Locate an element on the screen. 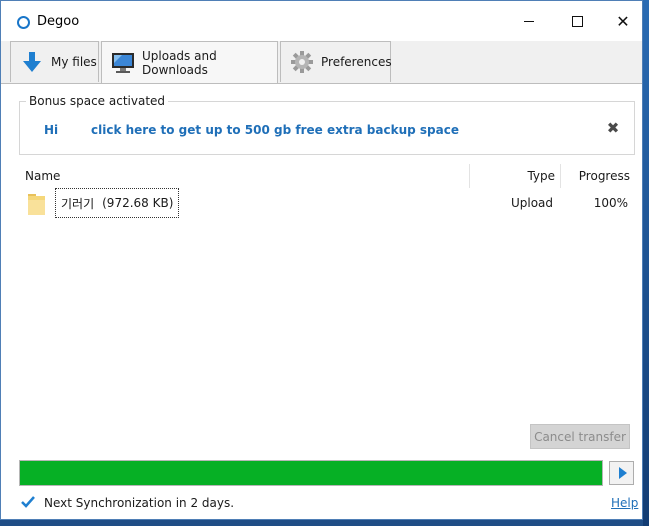 The image size is (649, 526). tab-uploads-and-downloads: Uploads and Downloads is located at coordinates (189, 62).